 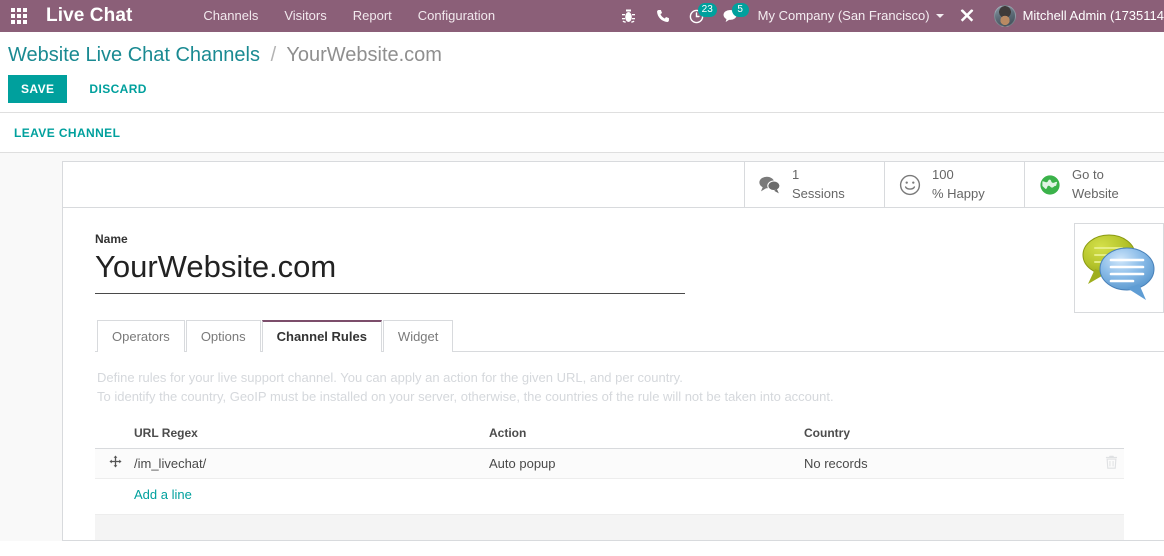 What do you see at coordinates (163, 494) in the screenshot?
I see `add-a-line-button: Add a line` at bounding box center [163, 494].